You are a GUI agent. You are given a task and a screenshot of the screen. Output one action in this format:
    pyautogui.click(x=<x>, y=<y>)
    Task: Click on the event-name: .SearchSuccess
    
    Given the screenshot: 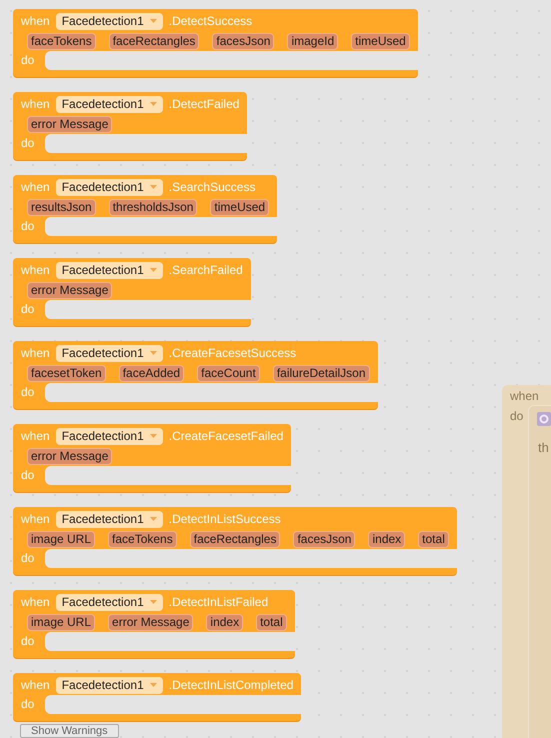 What is the action you would take?
    pyautogui.click(x=212, y=187)
    